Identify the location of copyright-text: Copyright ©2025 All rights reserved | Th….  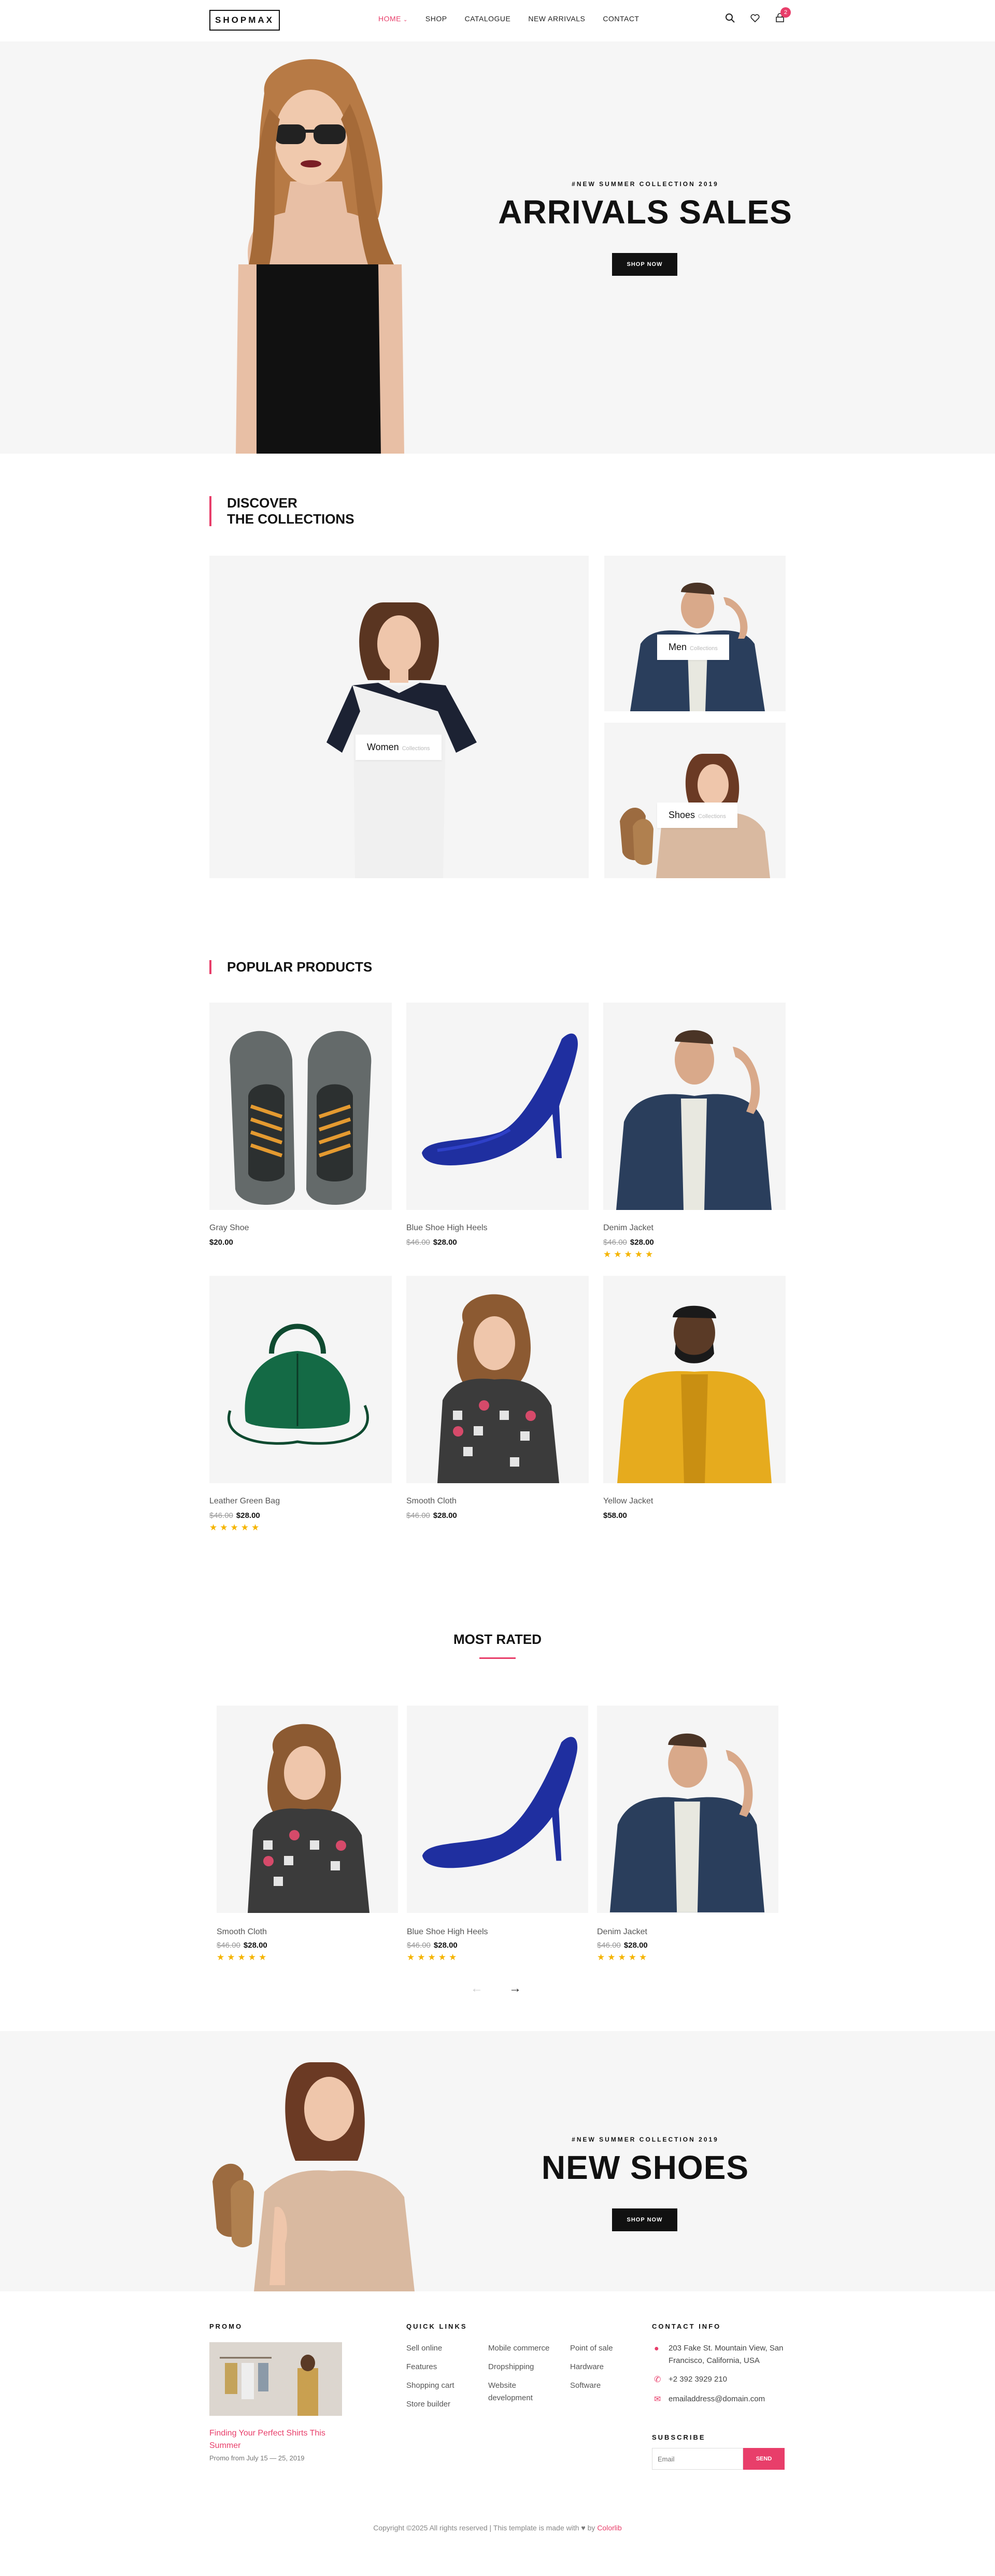
(476, 2528).